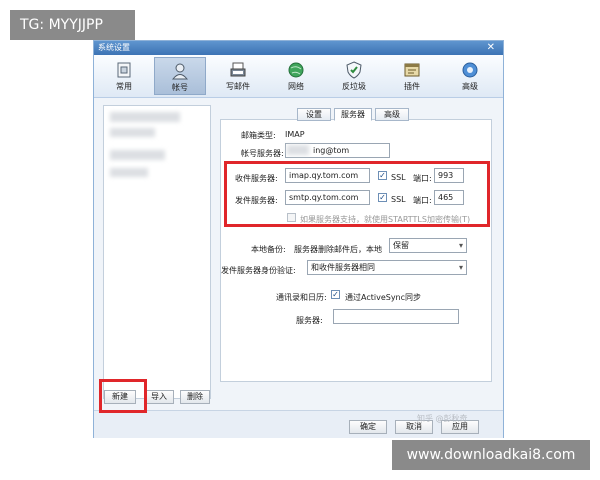 This screenshot has height=480, width=600. Describe the element at coordinates (258, 270) in the screenshot. I see `smtp-auth-label: 发件服务器身份验证:` at that location.